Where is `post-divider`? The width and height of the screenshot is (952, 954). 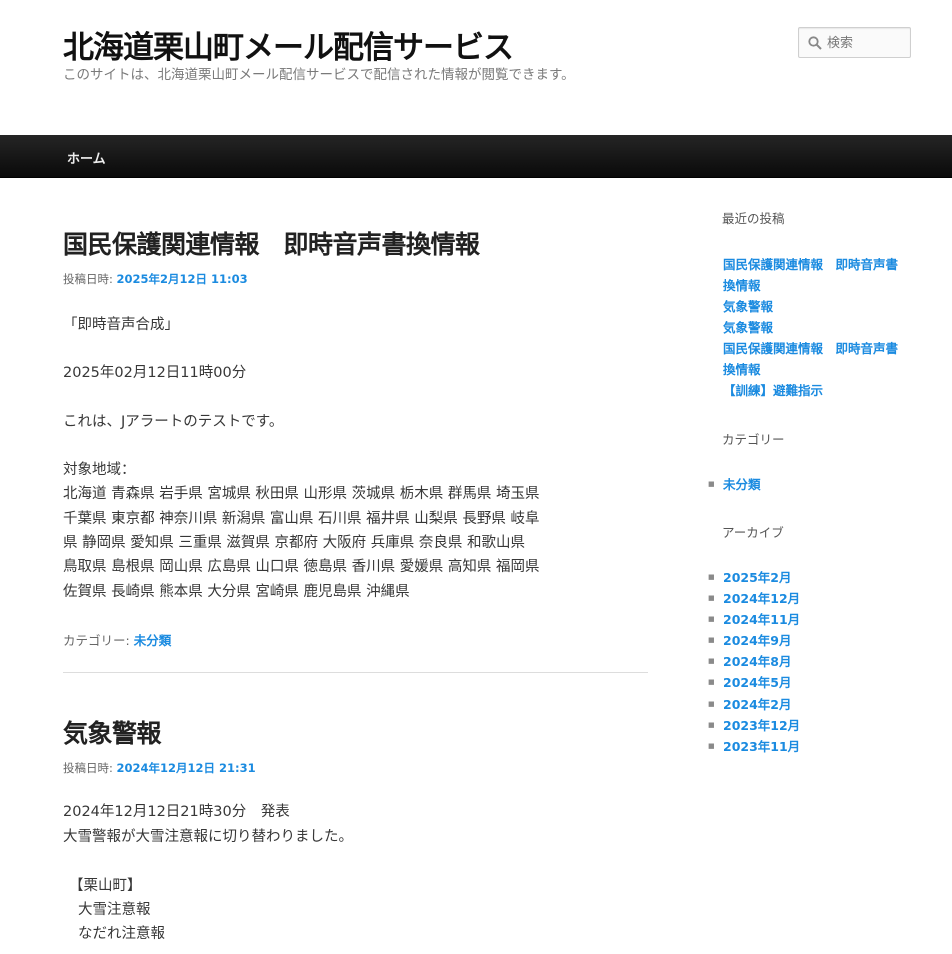 post-divider is located at coordinates (355, 672).